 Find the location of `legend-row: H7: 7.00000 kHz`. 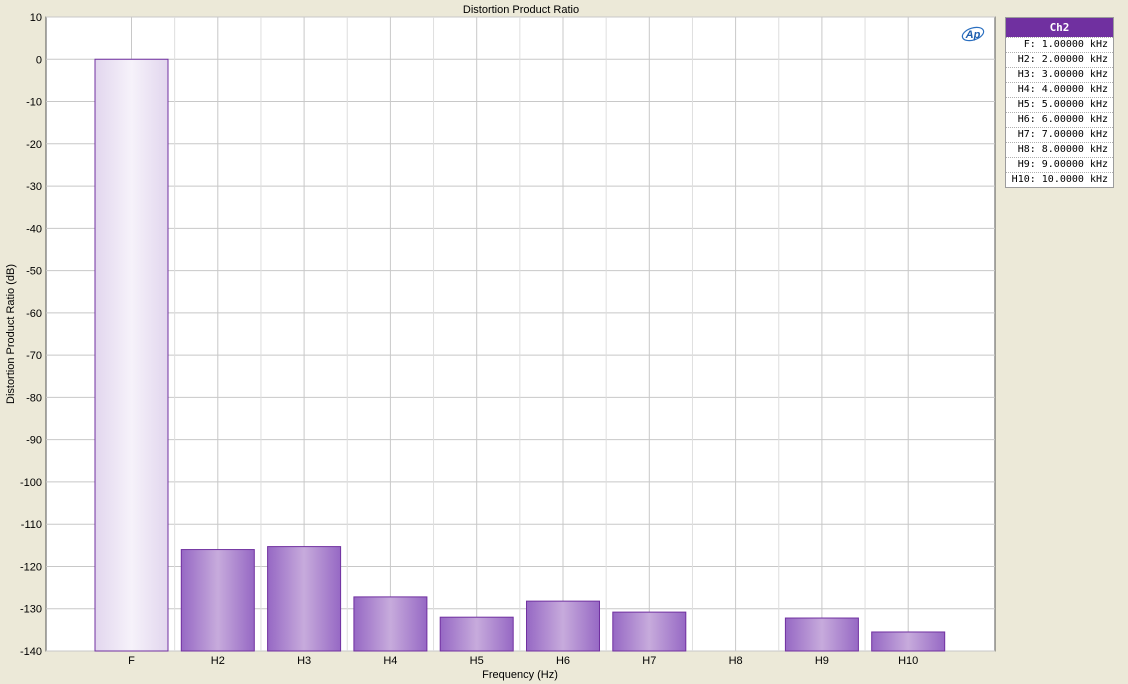

legend-row: H7: 7.00000 kHz is located at coordinates (1059, 134).